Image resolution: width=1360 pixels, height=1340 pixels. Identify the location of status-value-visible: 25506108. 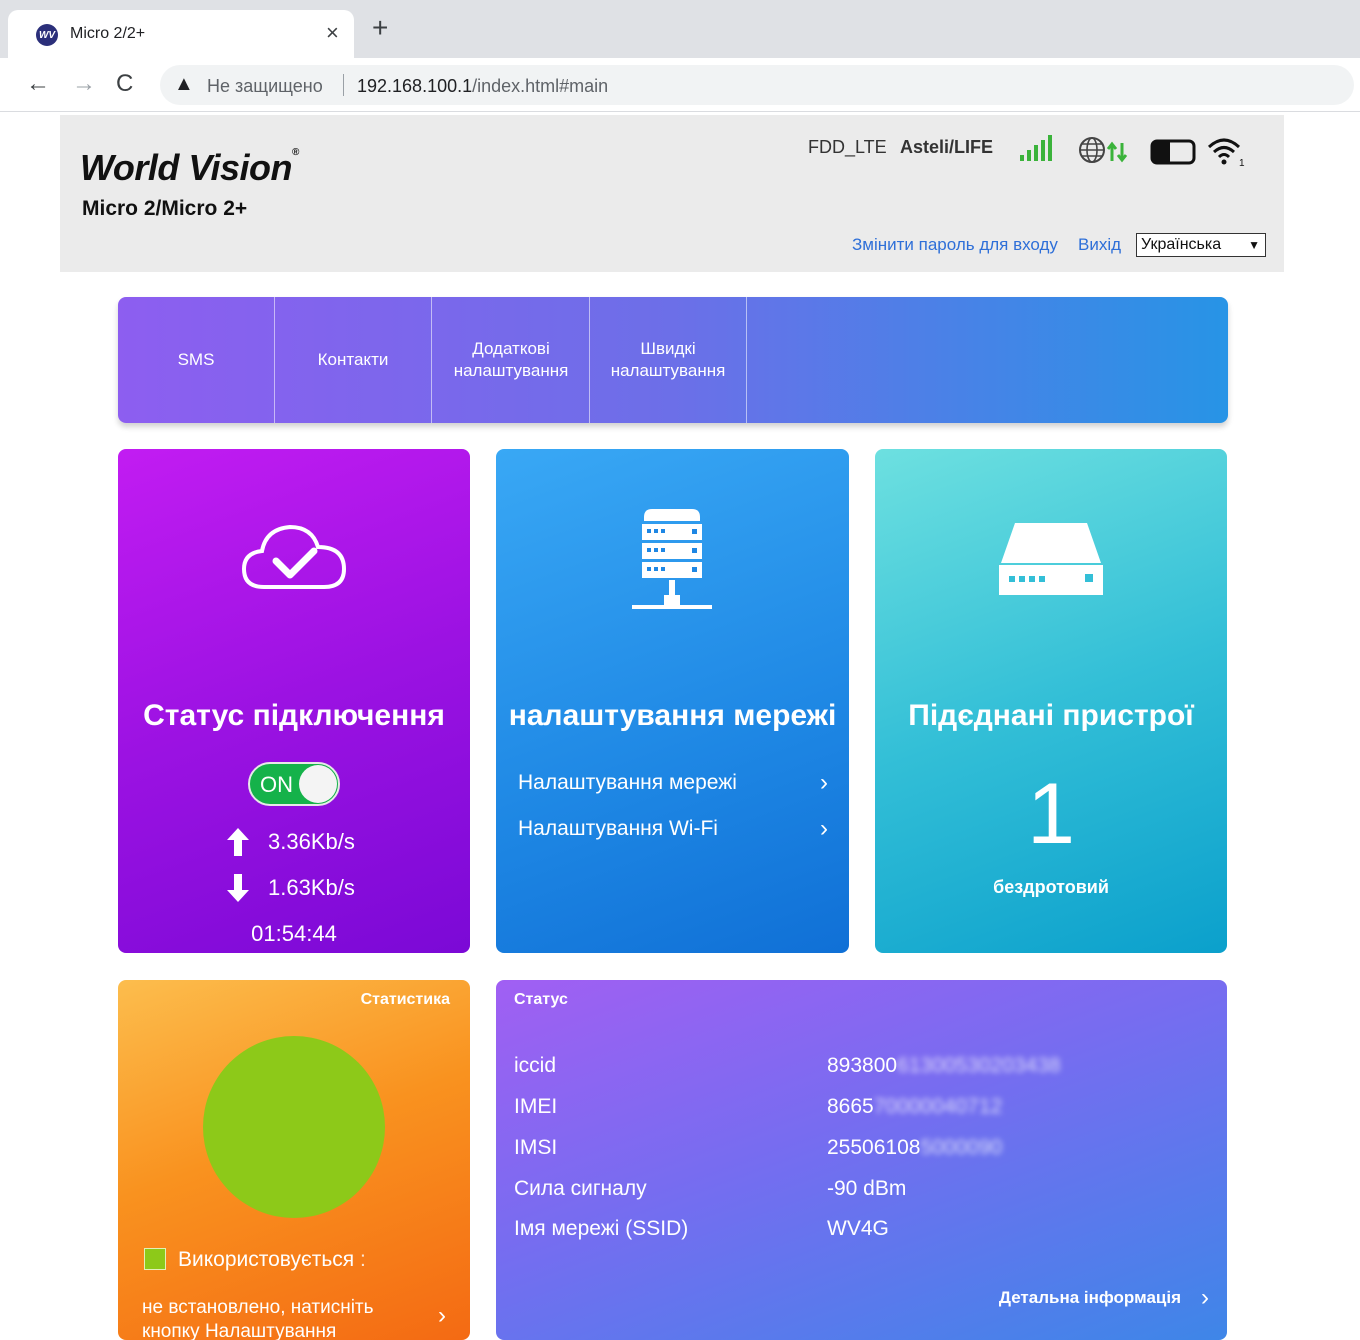
(874, 1147).